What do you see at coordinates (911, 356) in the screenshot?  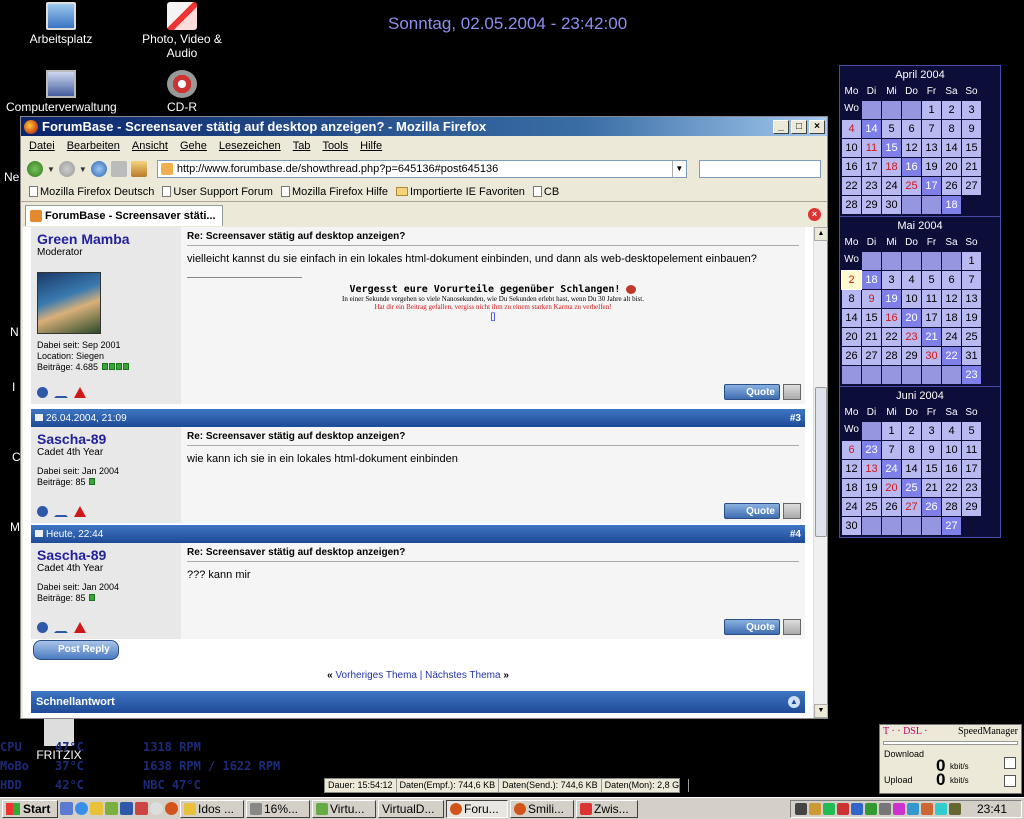 I see `calendar-day: 29` at bounding box center [911, 356].